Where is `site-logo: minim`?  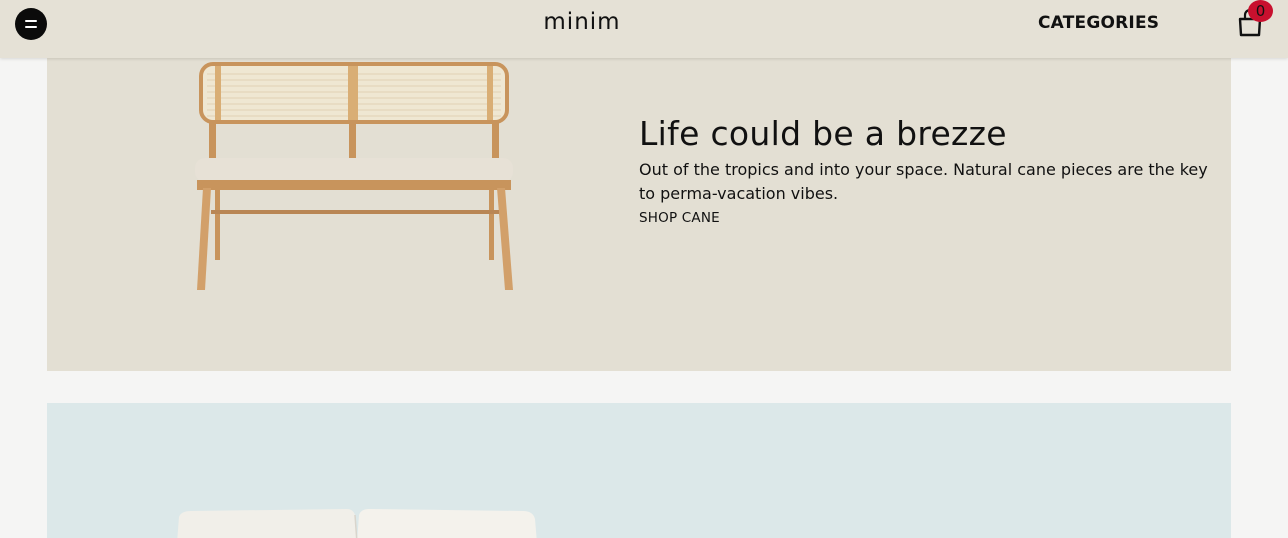
site-logo: minim is located at coordinates (582, 22).